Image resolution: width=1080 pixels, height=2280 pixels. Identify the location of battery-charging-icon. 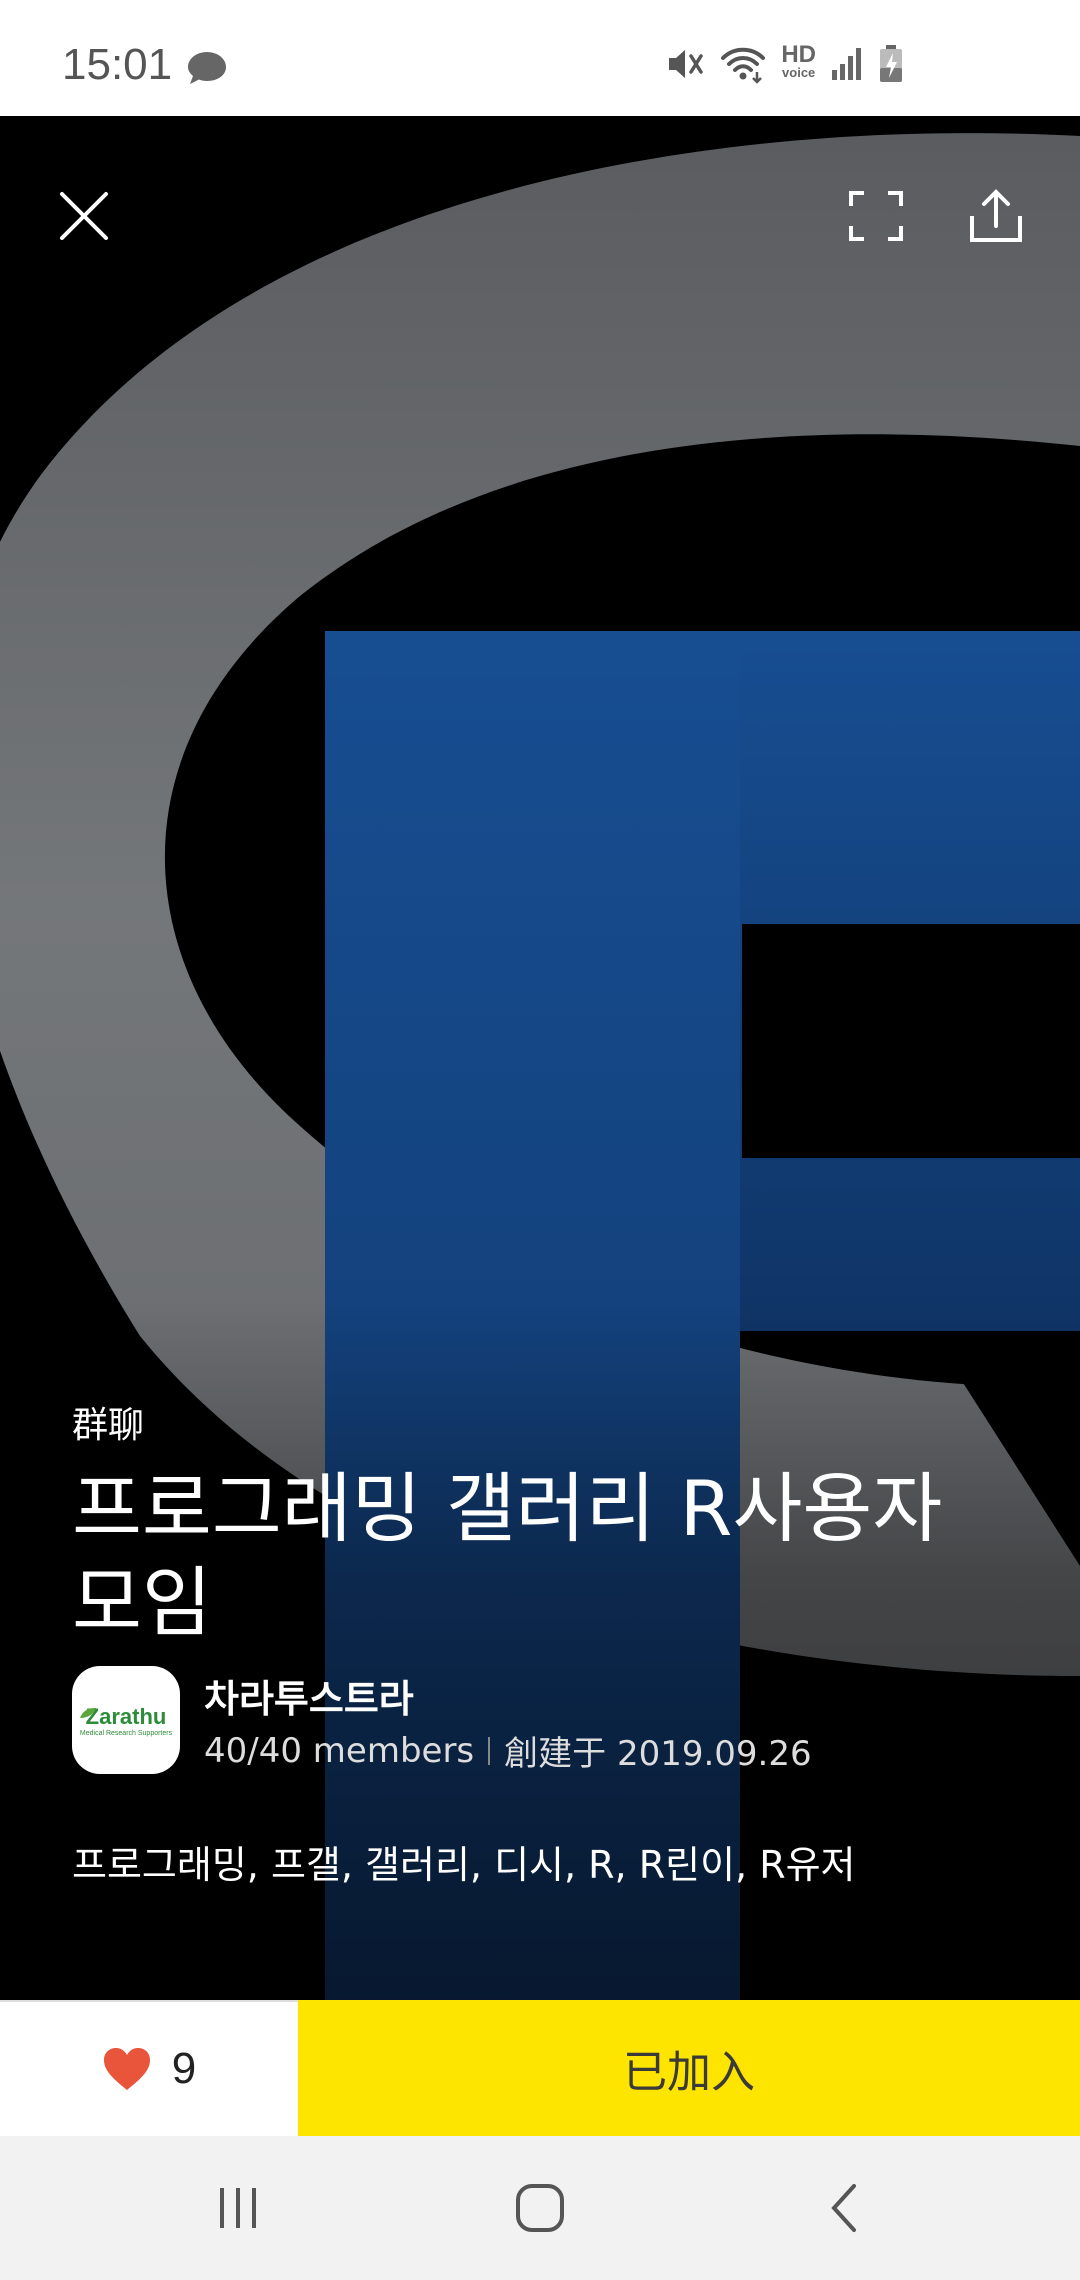
(891, 63).